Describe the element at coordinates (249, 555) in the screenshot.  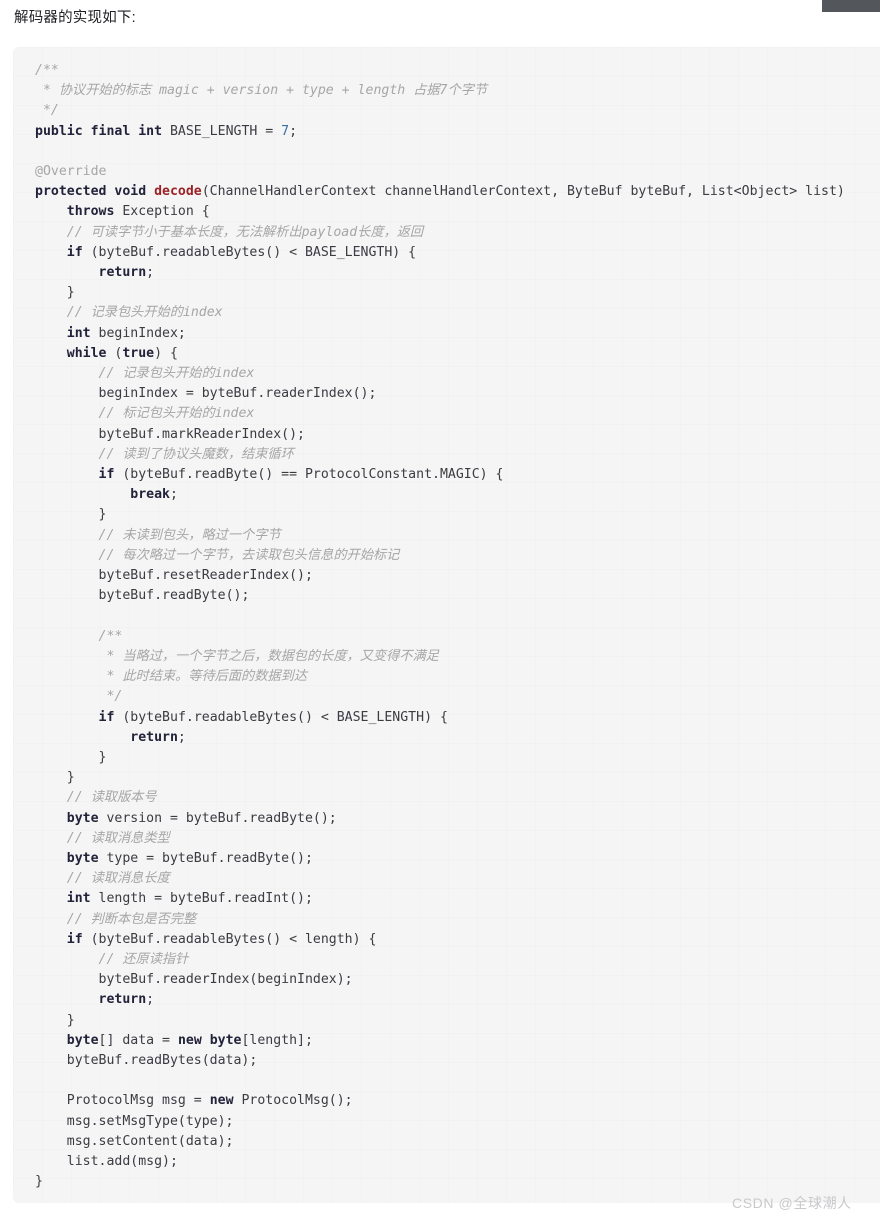
I see `code-token-cmt: // 每次略过一个字节，去读取包头信息的开始标记` at that location.